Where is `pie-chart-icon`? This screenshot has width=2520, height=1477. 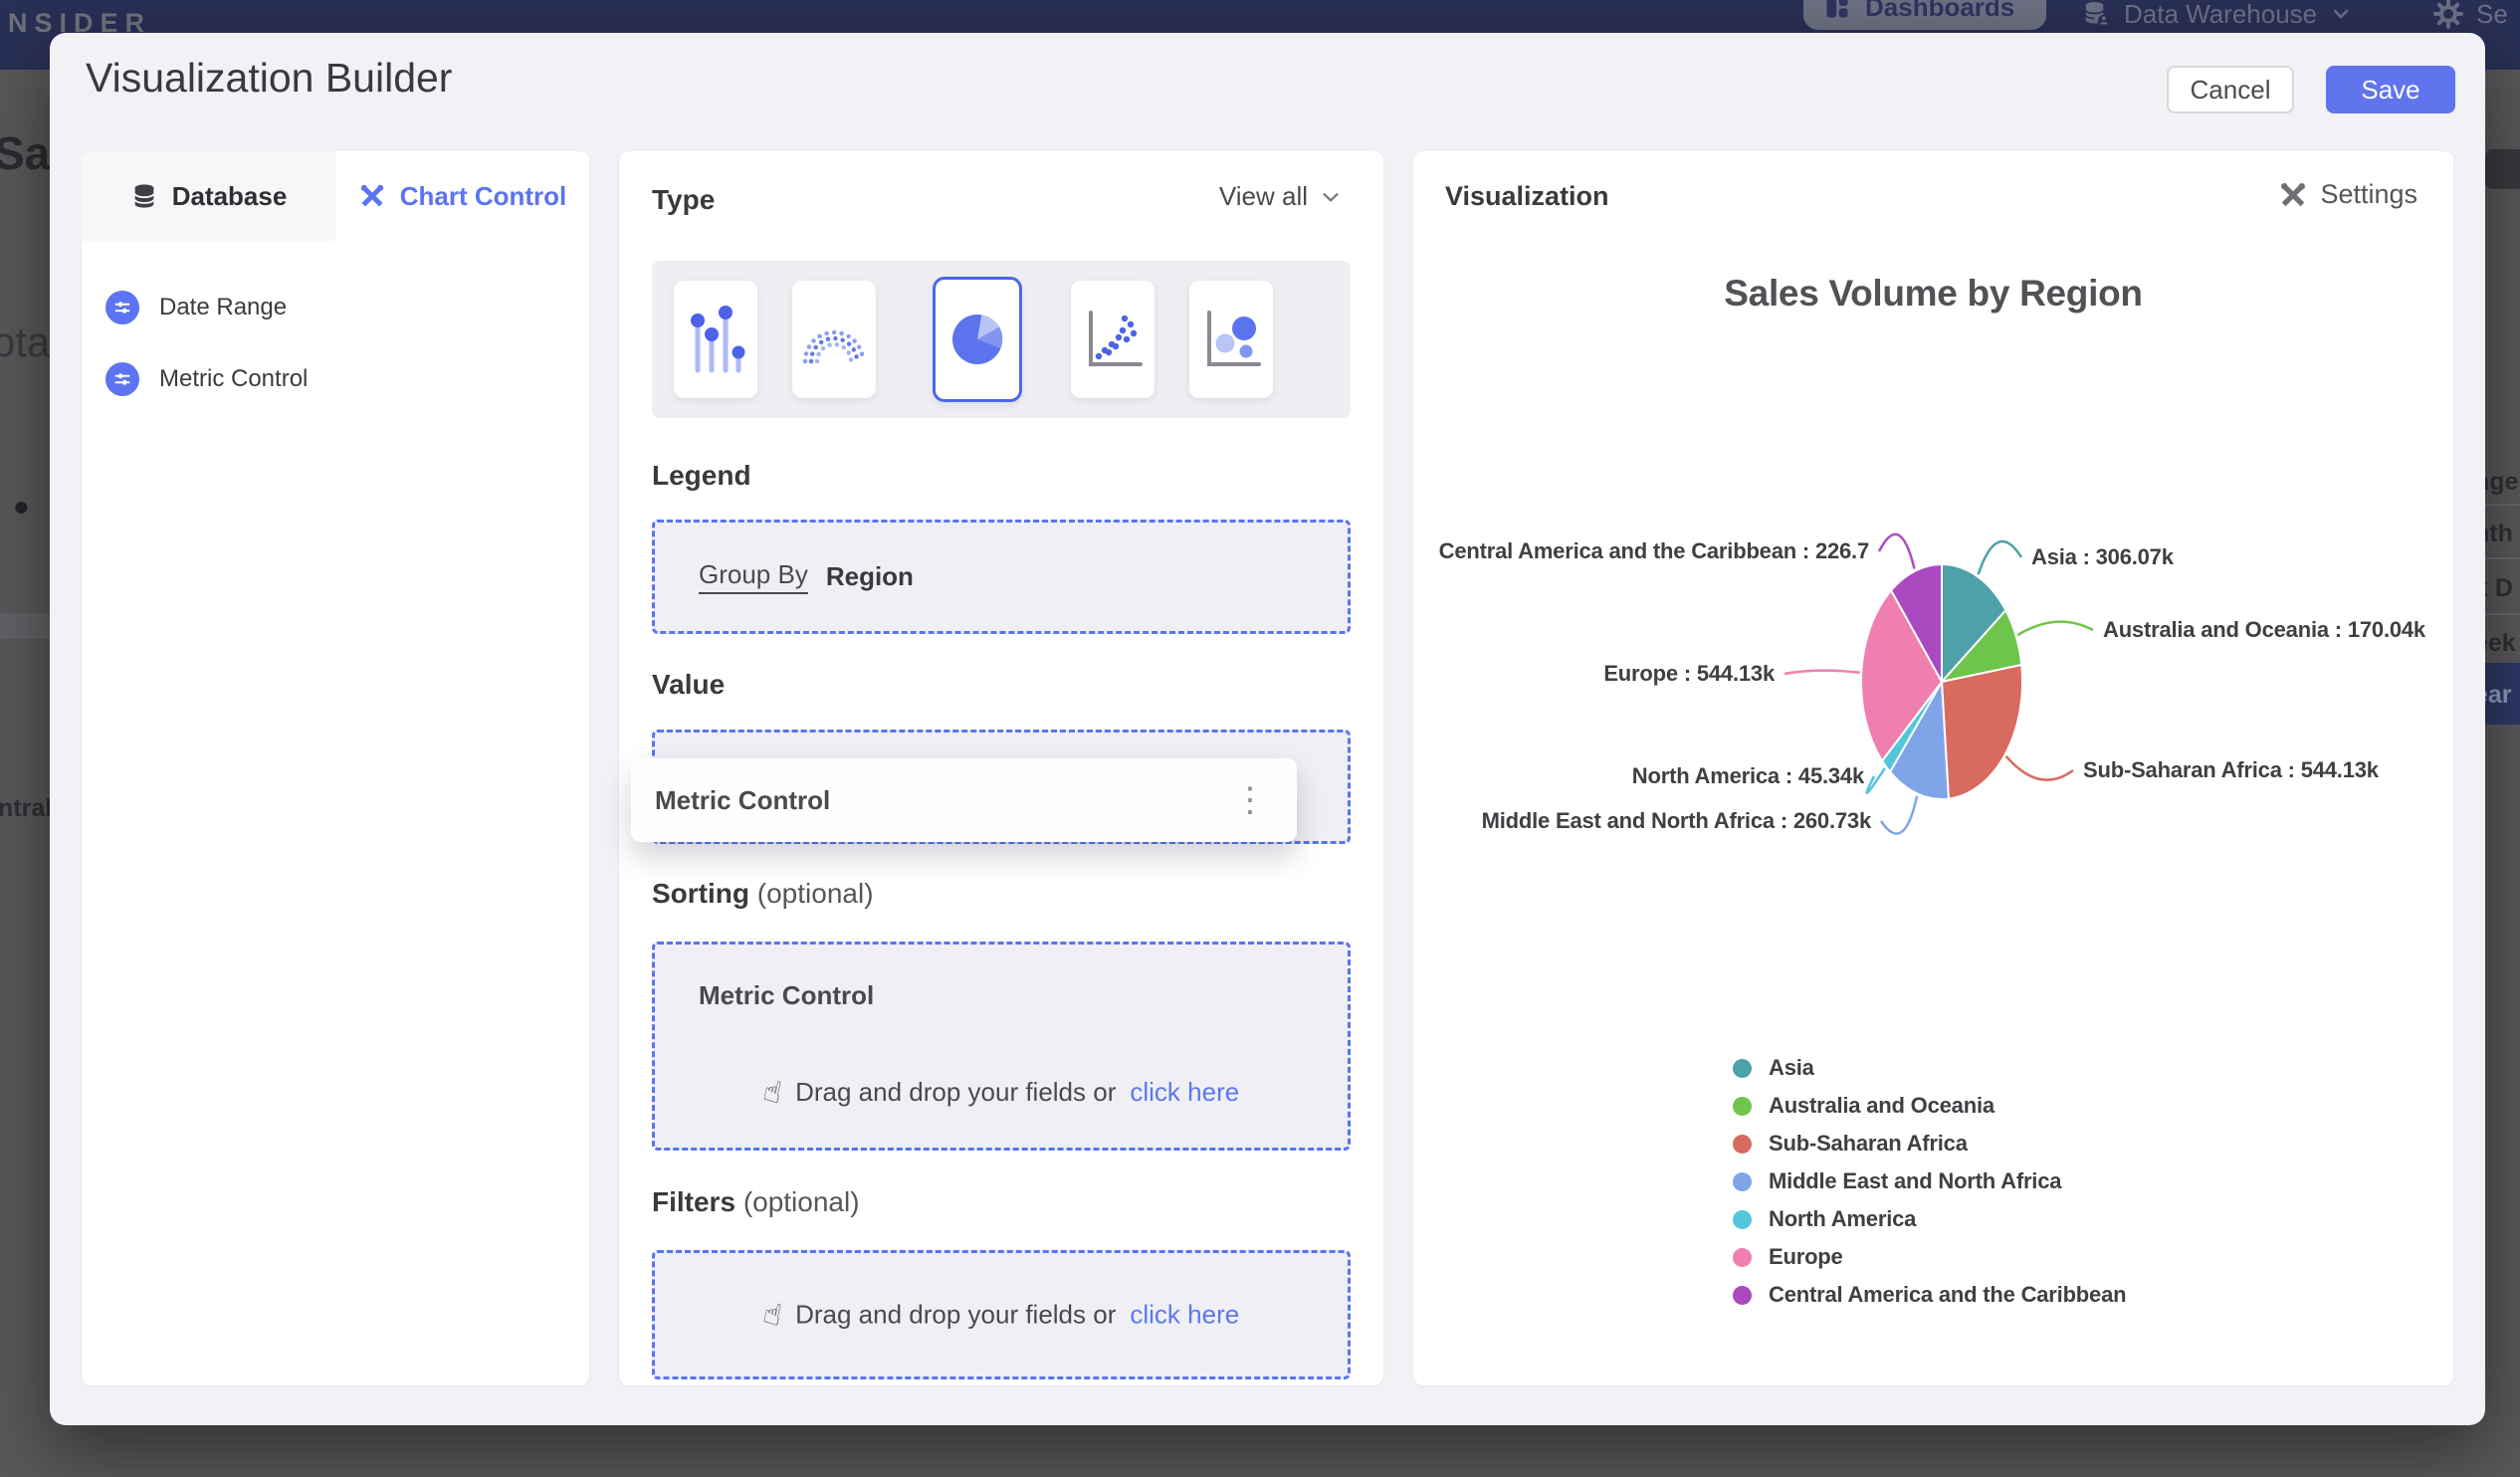
pie-chart-icon is located at coordinates (977, 339).